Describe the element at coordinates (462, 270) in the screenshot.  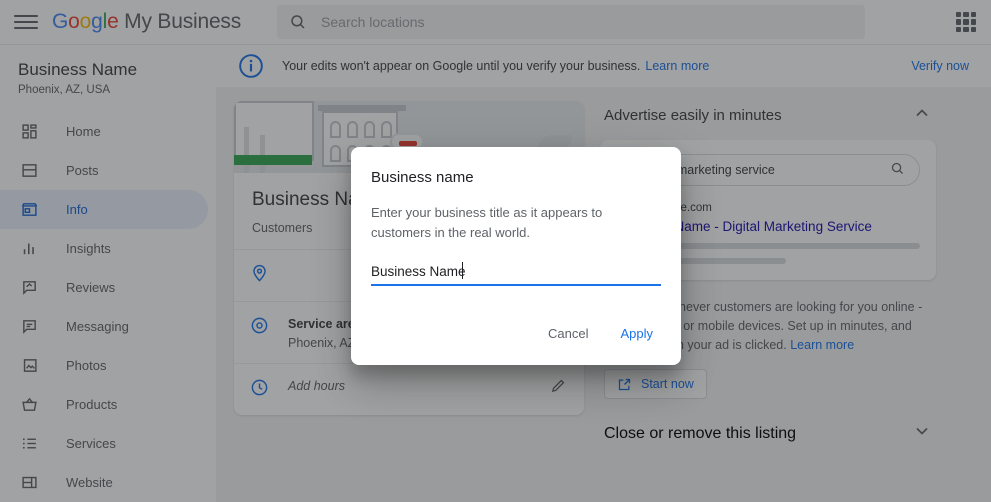
I see `text-caret` at that location.